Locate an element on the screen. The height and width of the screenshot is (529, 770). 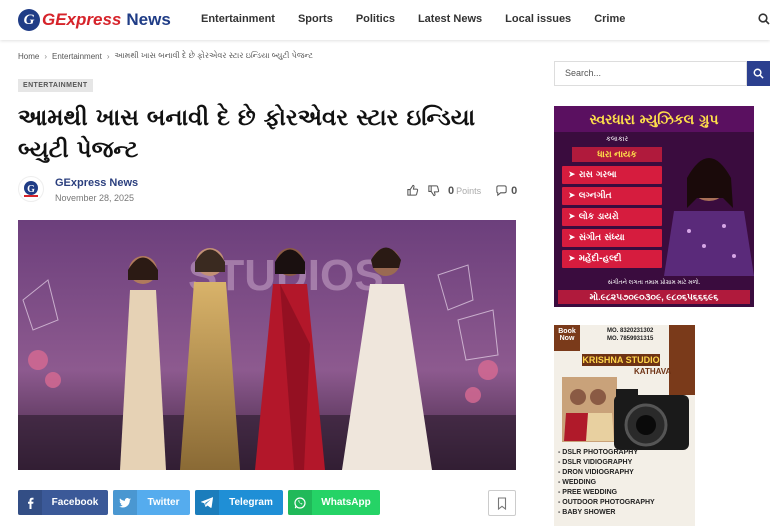
ad2-service-item: - DRON VIDIOGRAPHY is located at coordinates (596, 472).